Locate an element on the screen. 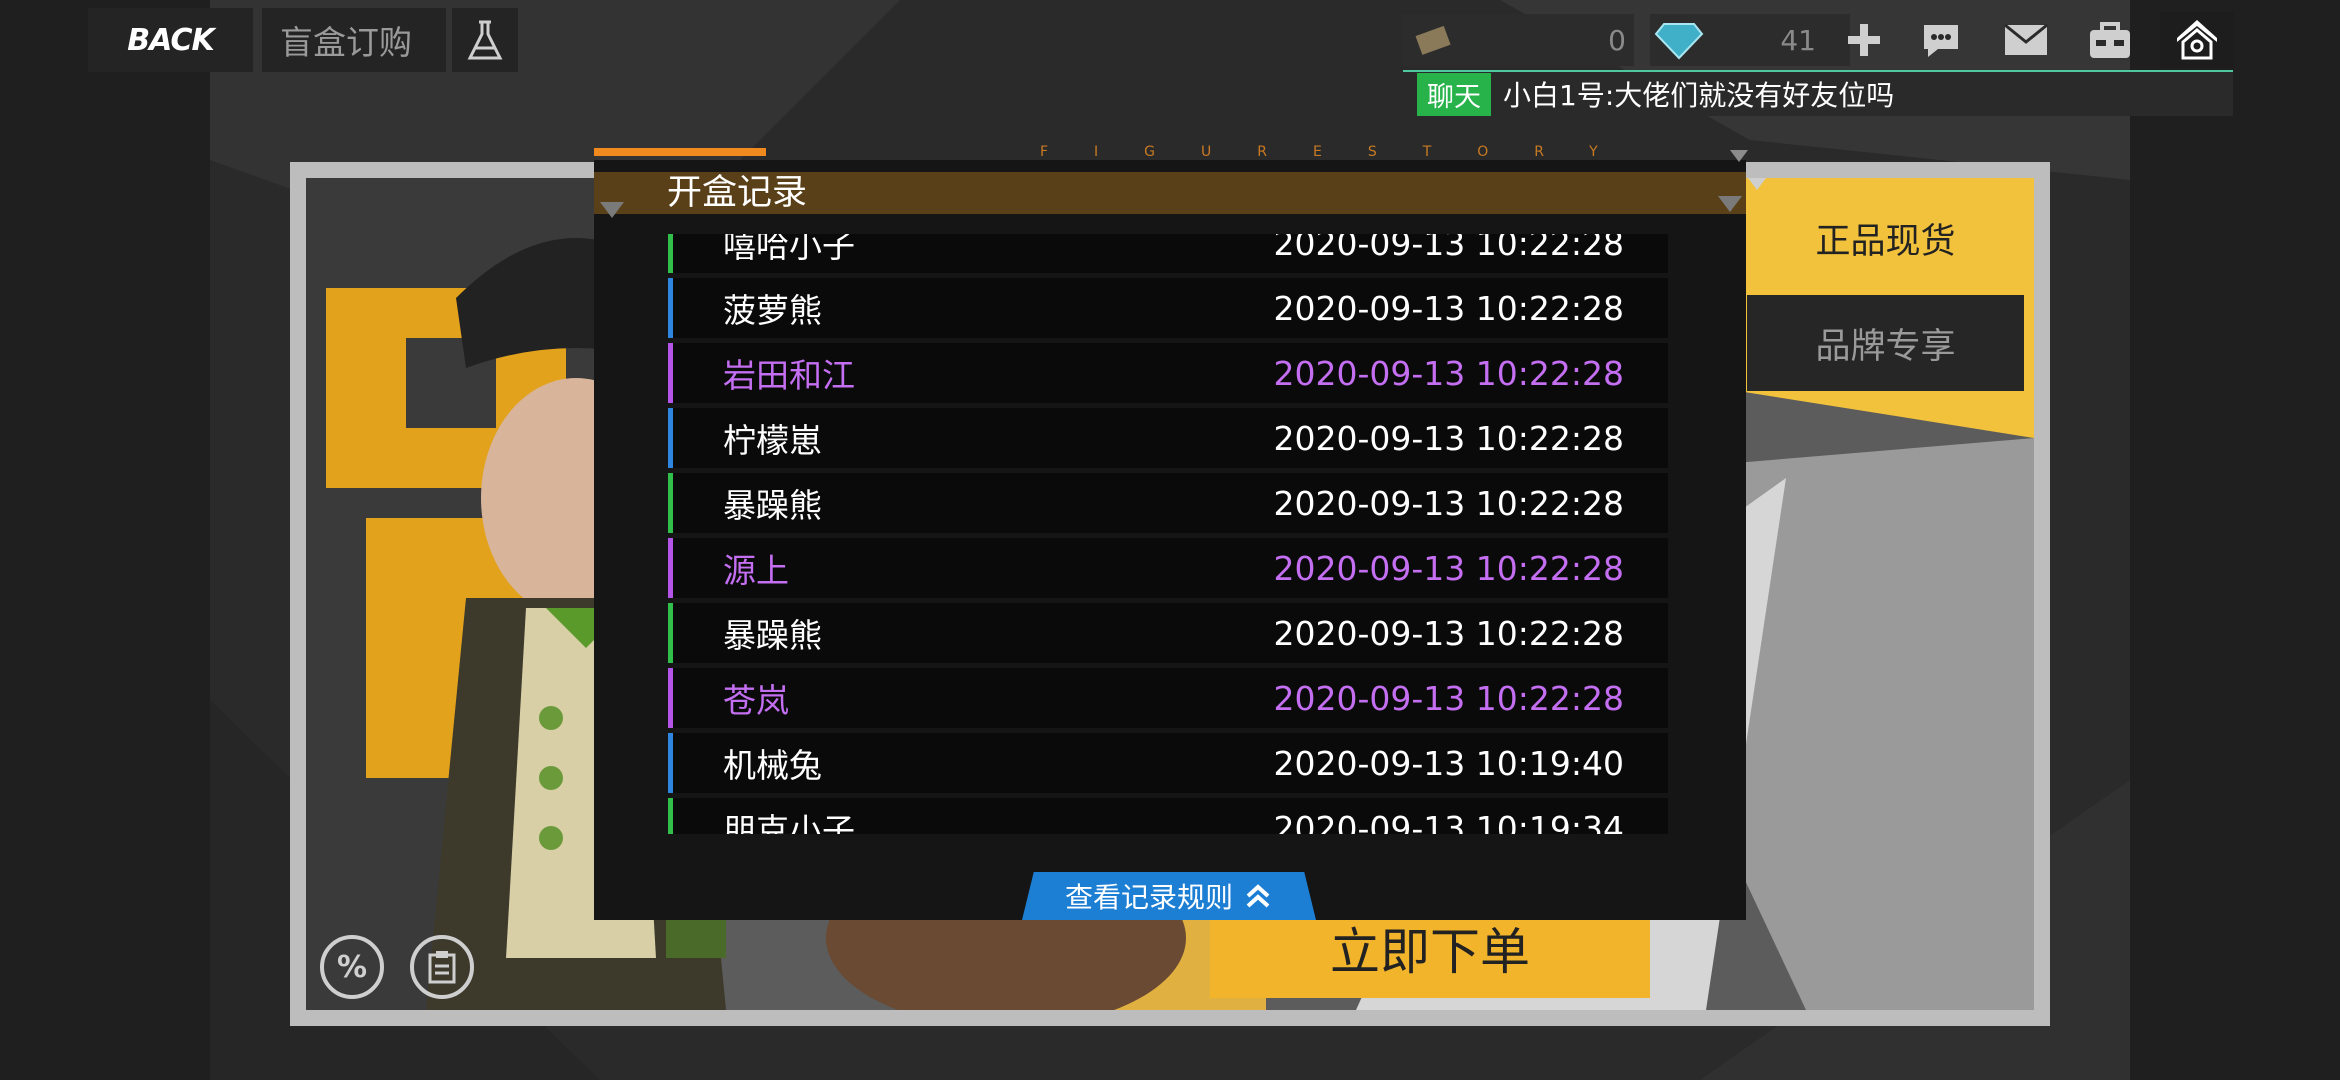 This screenshot has height=1080, width=2340. brand-exclusive-button: 品牌专享 is located at coordinates (1885, 343).